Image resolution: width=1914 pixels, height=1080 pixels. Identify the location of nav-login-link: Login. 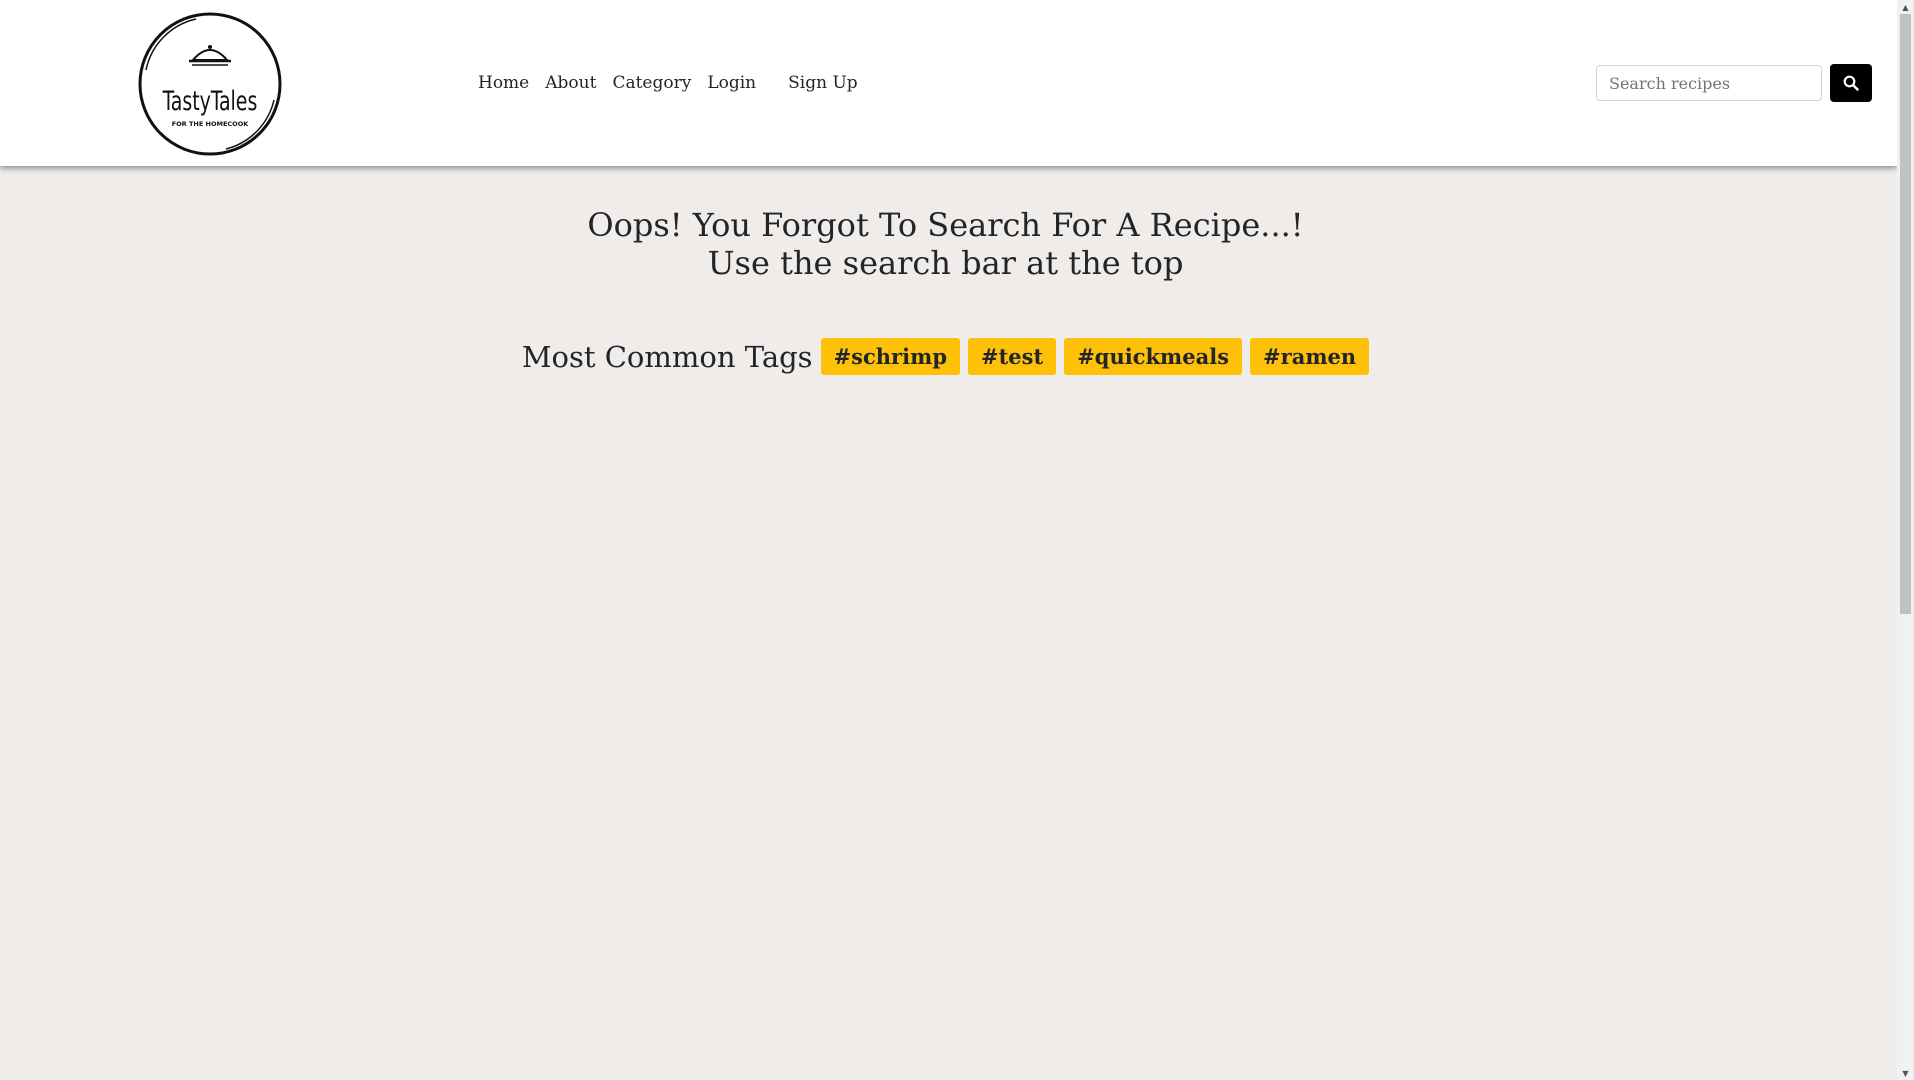
(731, 83).